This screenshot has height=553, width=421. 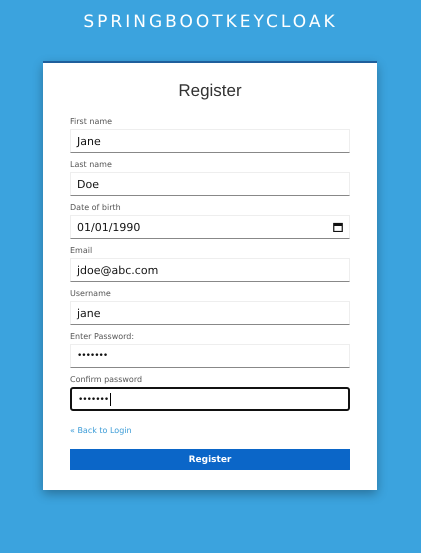 I want to click on field-label: Username, so click(x=91, y=293).